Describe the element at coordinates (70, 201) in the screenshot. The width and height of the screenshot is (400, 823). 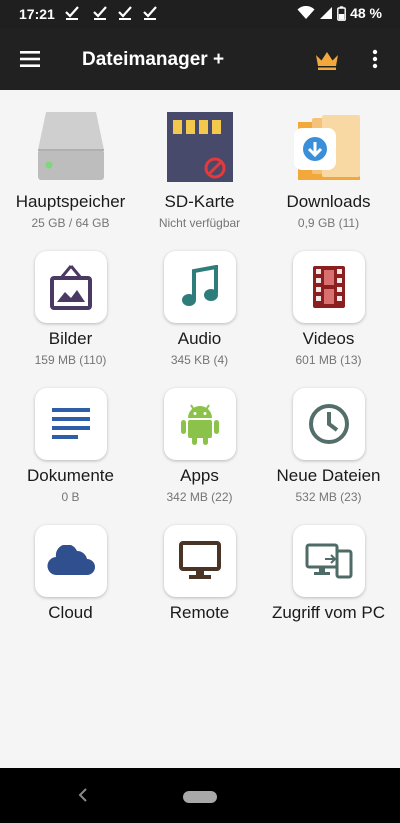
I see `grid-item-label: Hauptspeicher` at that location.